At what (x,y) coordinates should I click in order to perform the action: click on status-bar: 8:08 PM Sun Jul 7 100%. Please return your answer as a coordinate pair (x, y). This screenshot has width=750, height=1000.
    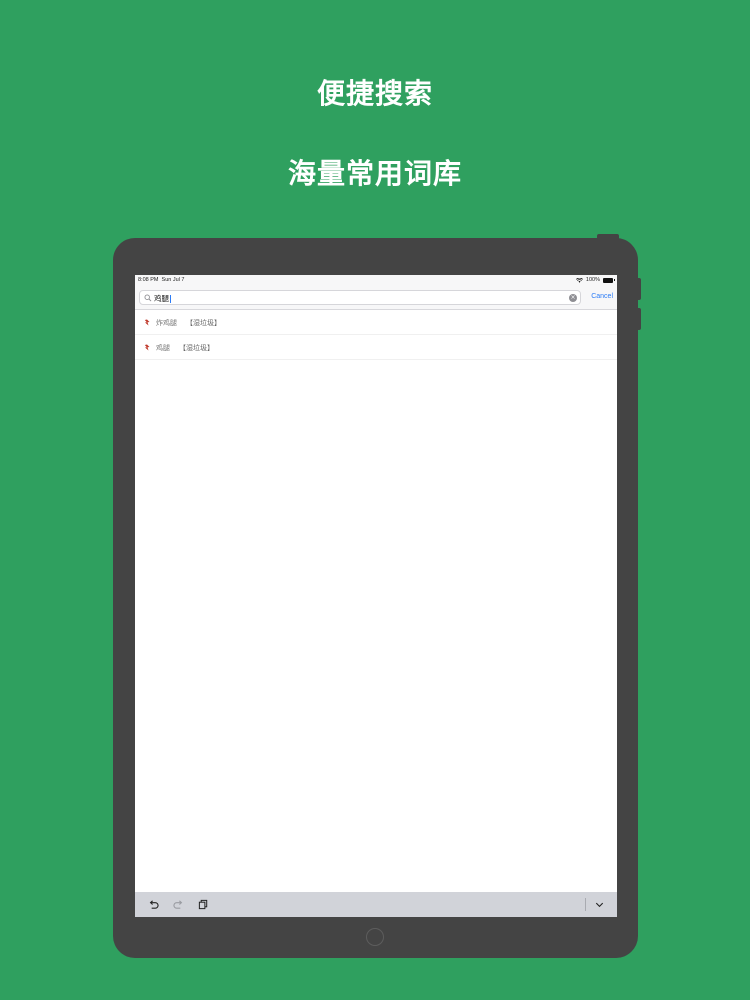
    Looking at the image, I should click on (376, 280).